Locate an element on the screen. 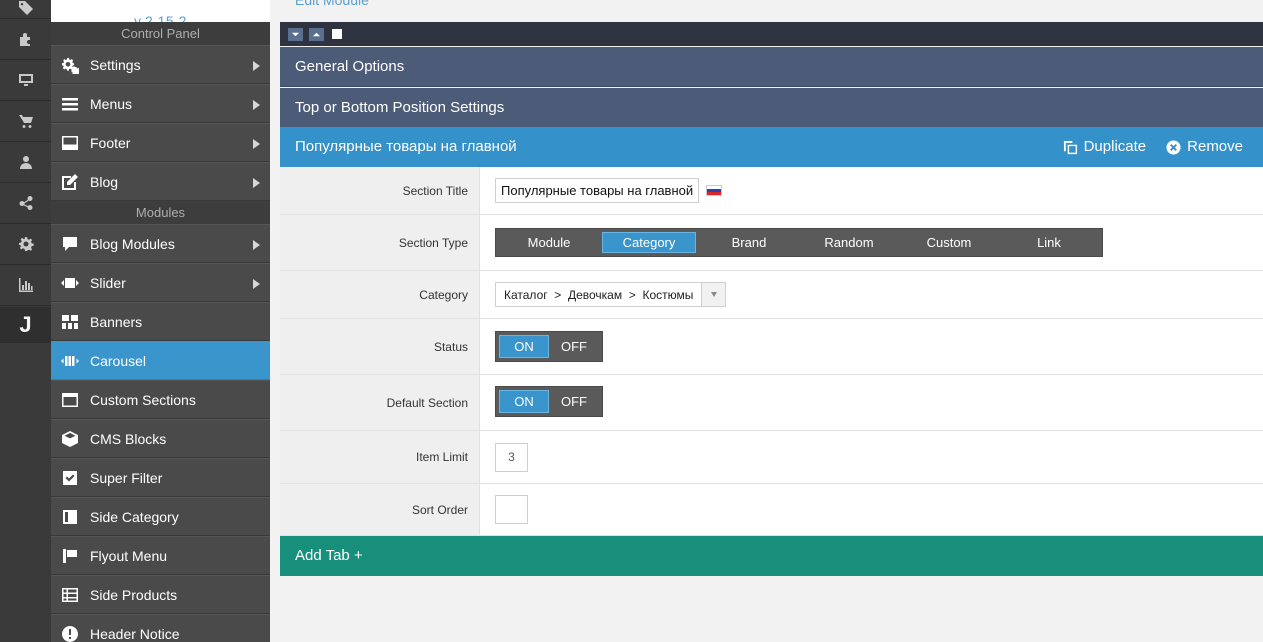  default-section-off-button: OFF is located at coordinates (574, 401).